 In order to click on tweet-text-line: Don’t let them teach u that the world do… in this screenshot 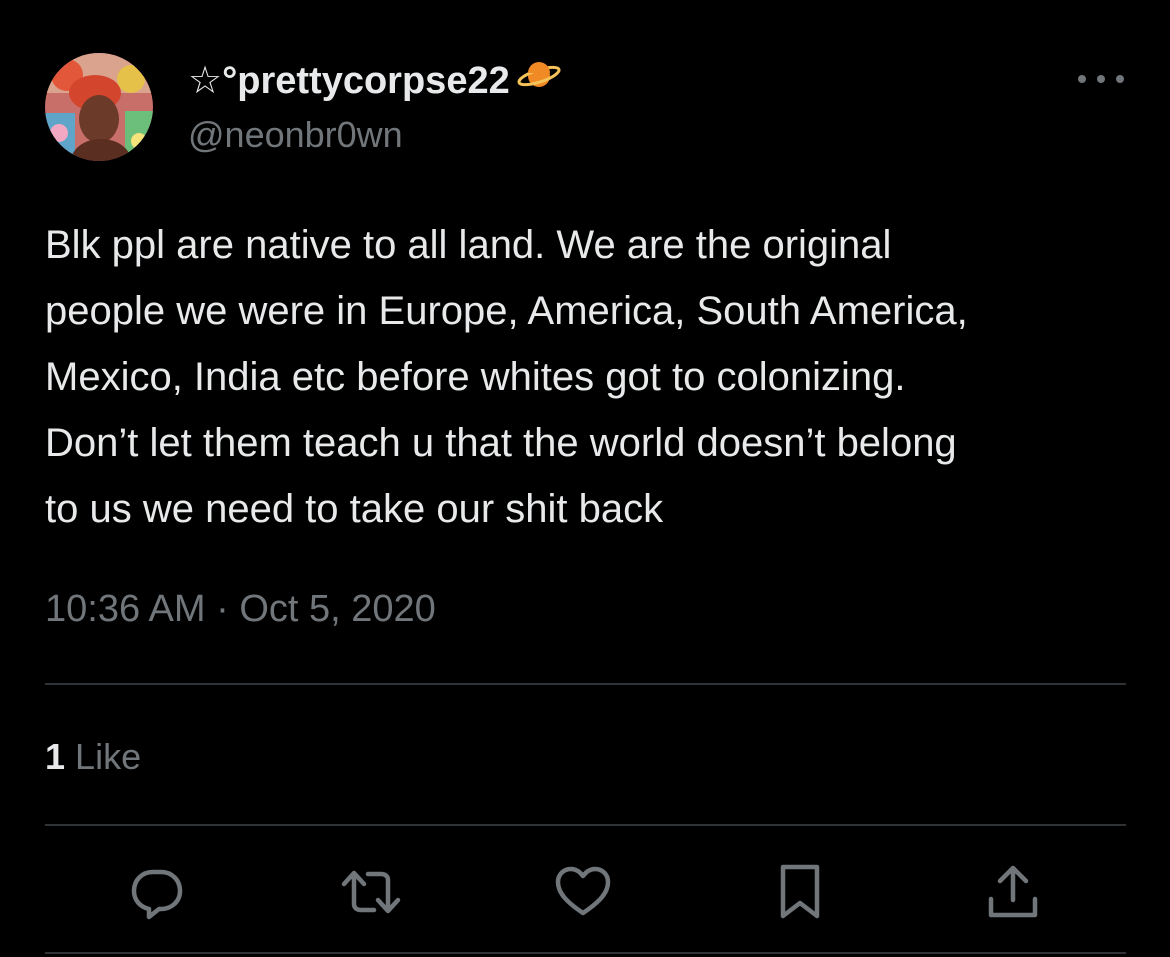, I will do `click(501, 443)`.